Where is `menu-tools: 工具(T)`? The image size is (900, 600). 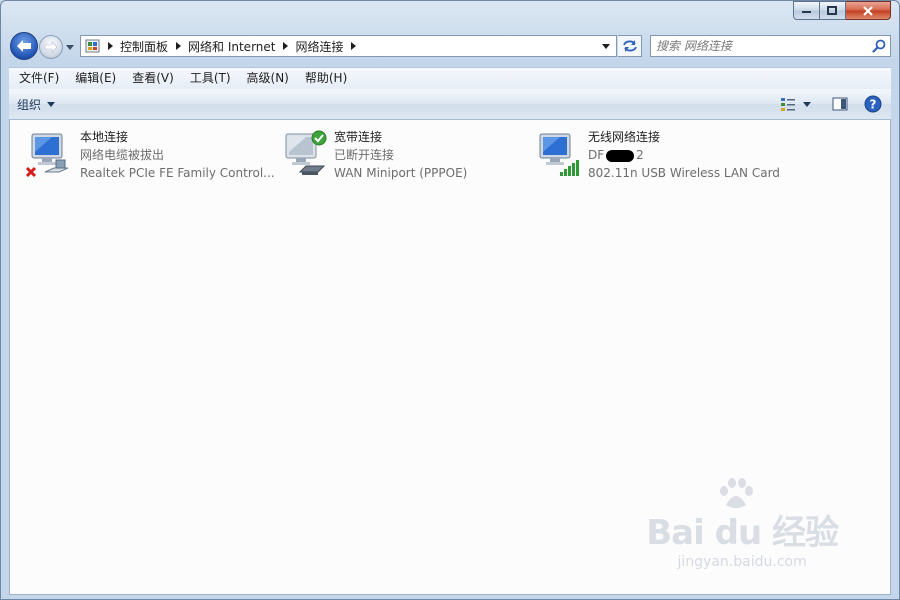 menu-tools: 工具(T) is located at coordinates (210, 78).